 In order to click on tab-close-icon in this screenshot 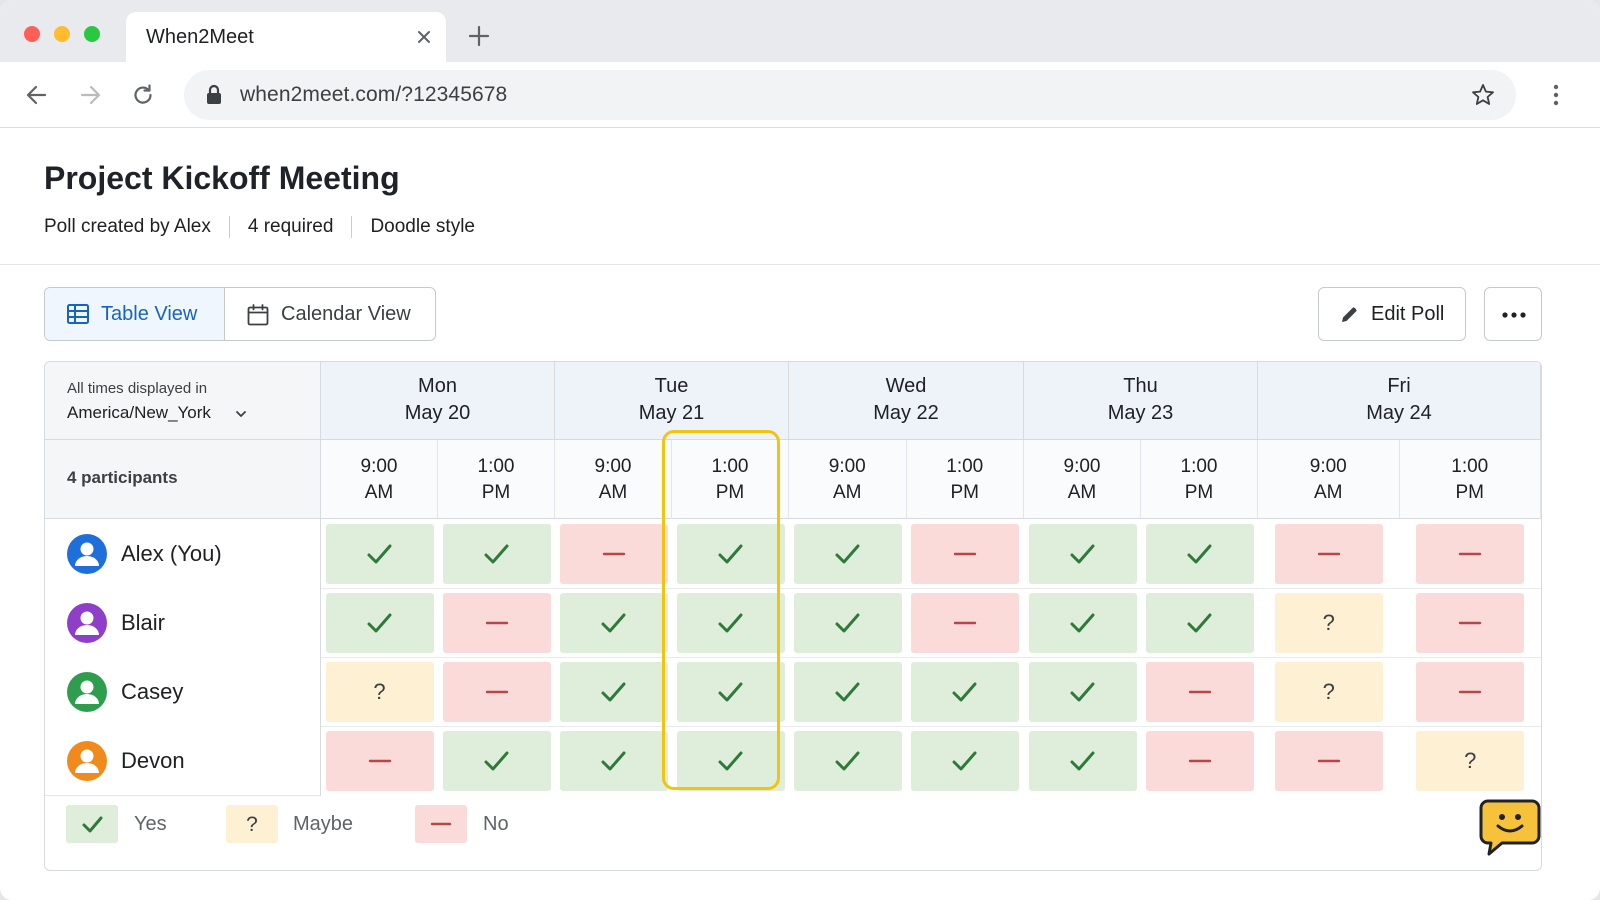, I will do `click(424, 37)`.